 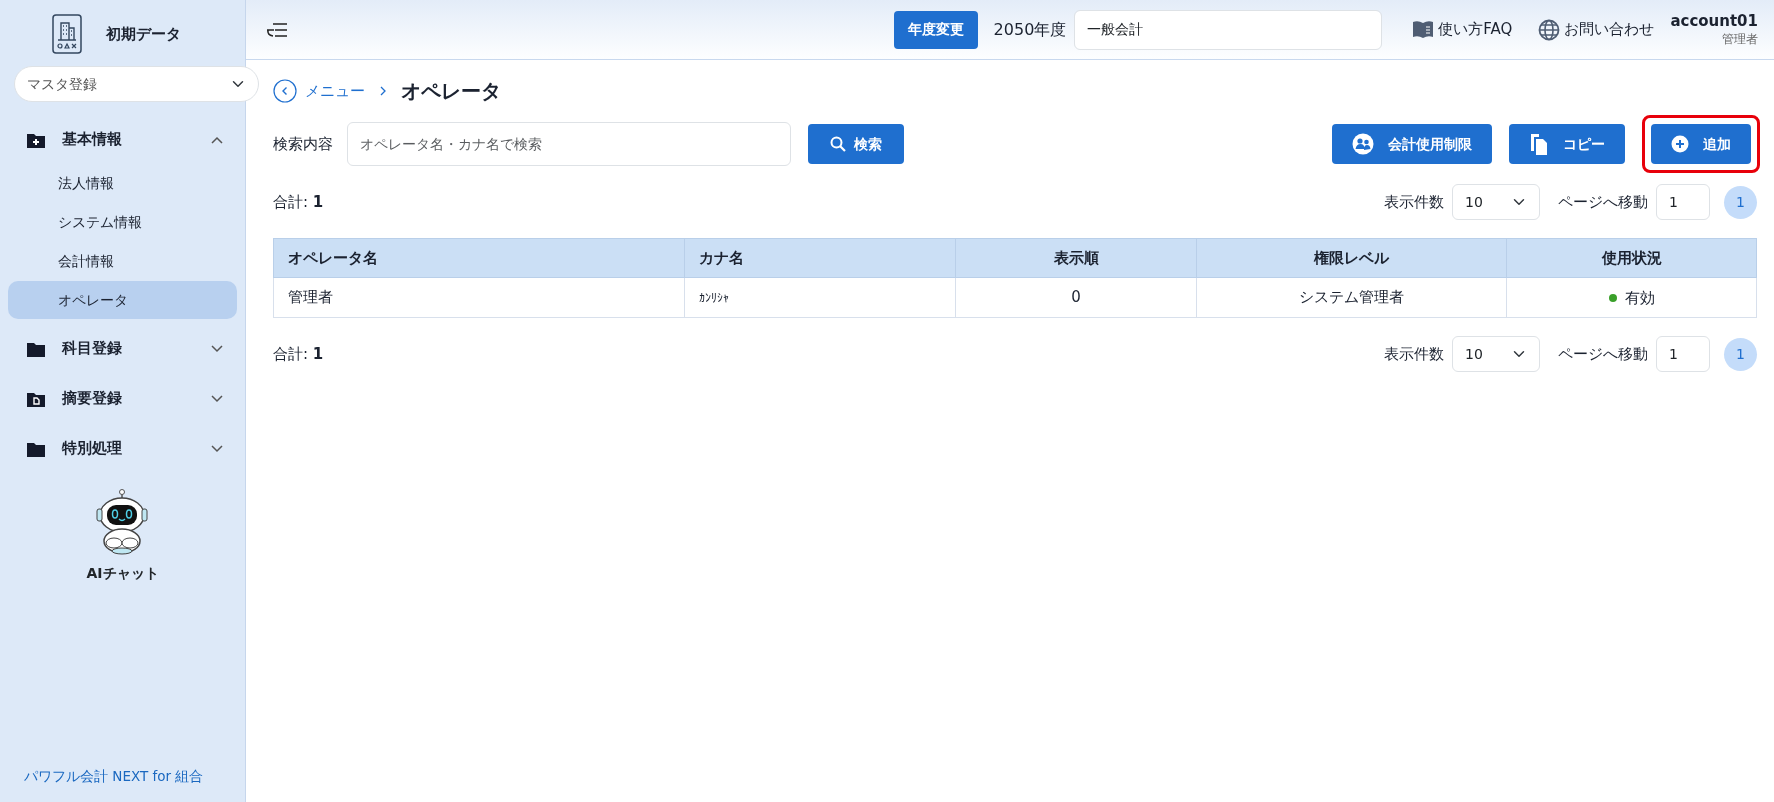 I want to click on globe-icon, so click(x=1549, y=29).